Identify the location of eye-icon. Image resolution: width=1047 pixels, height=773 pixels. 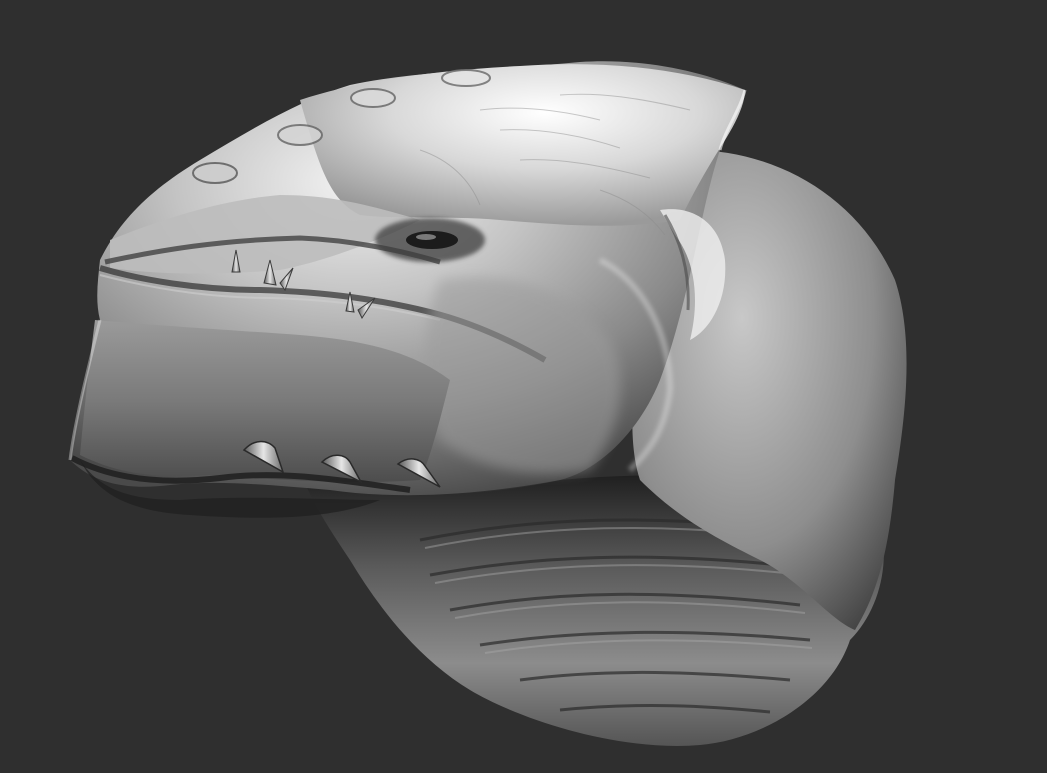
(432, 240).